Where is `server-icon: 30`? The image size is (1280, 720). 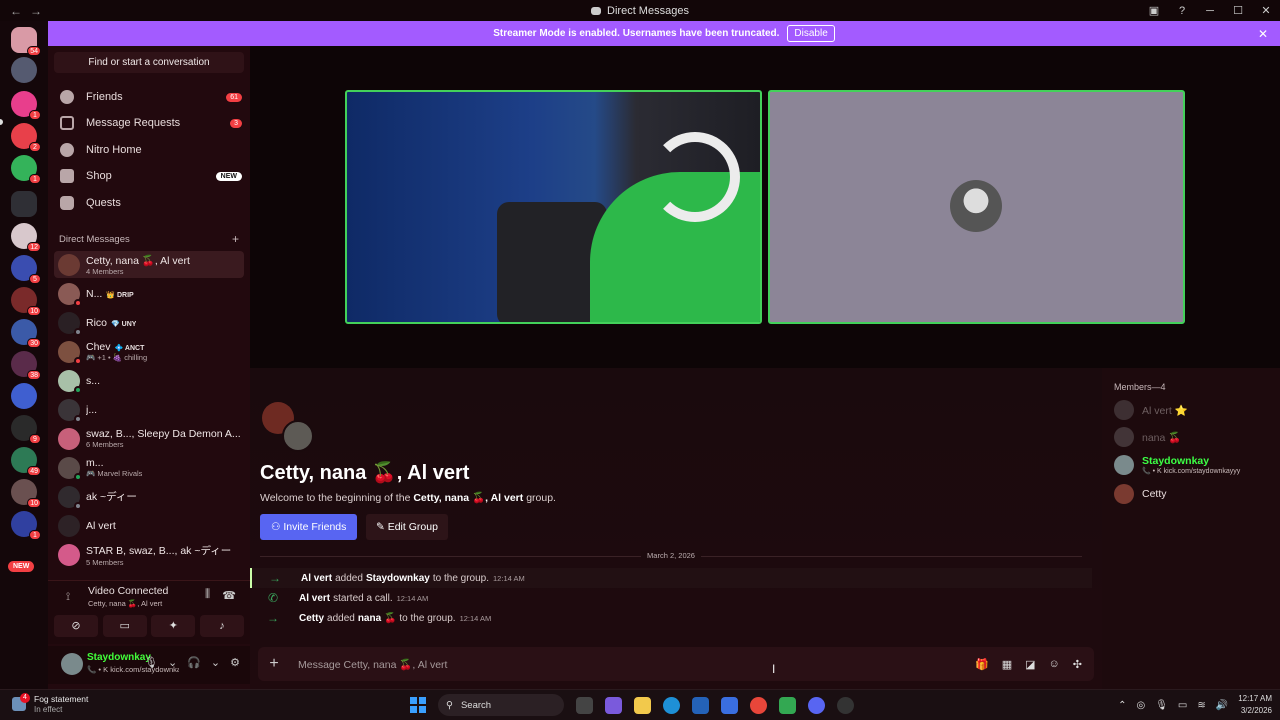 server-icon: 30 is located at coordinates (26, 333).